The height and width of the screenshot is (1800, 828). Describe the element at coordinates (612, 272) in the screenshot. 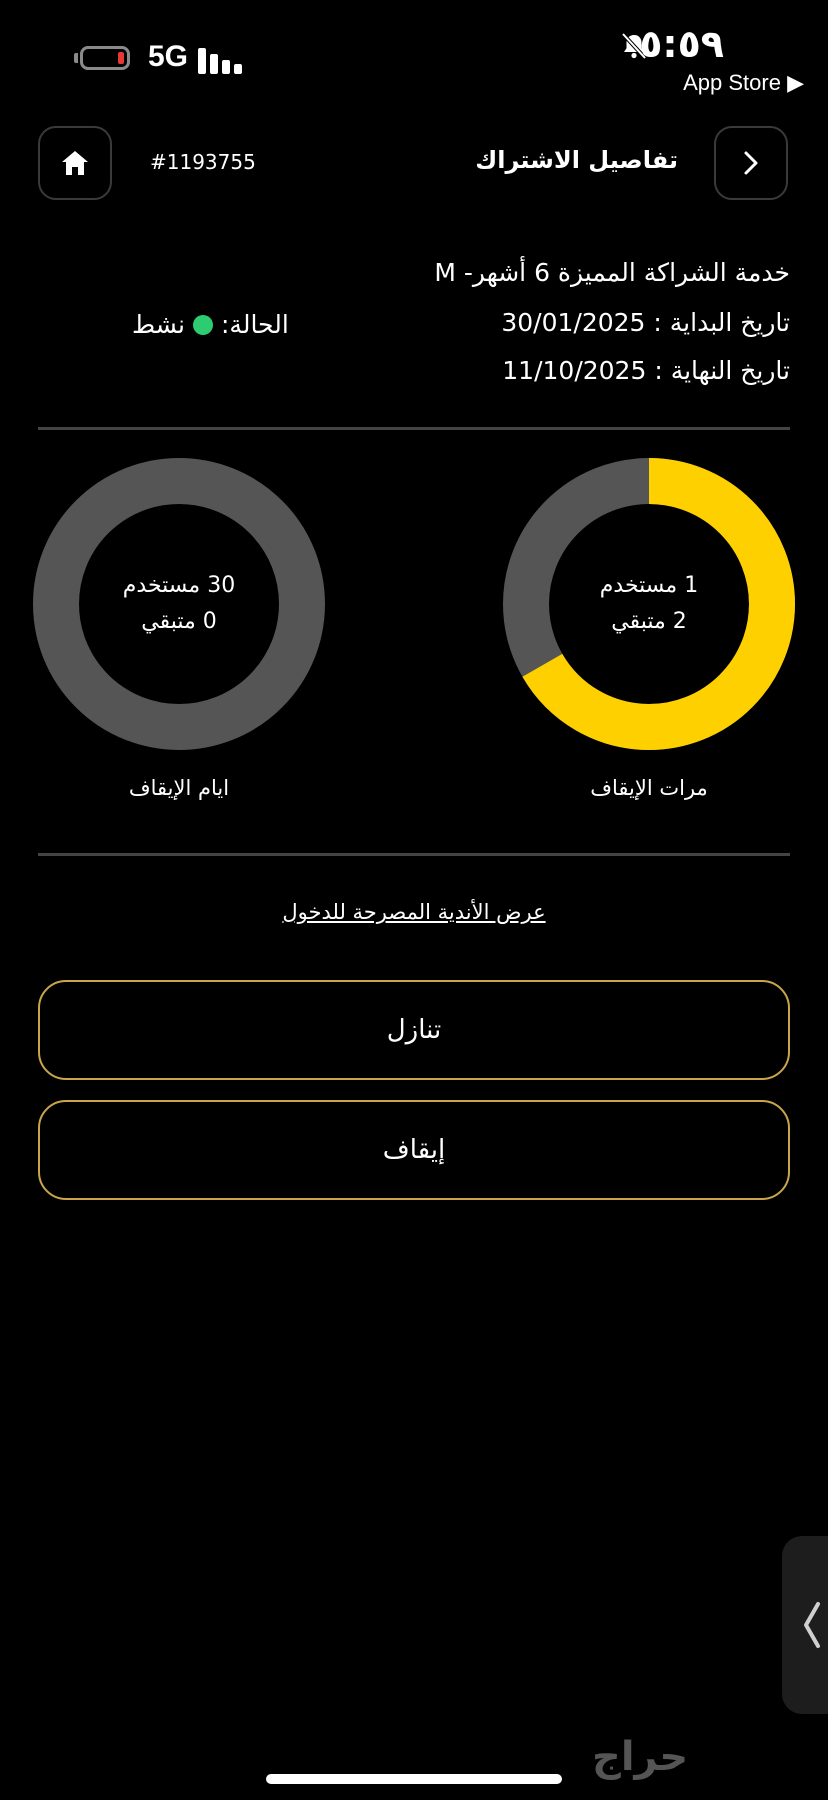

I see `service-name: خدمة الشراكة المميزة 6 أشهر- M` at that location.